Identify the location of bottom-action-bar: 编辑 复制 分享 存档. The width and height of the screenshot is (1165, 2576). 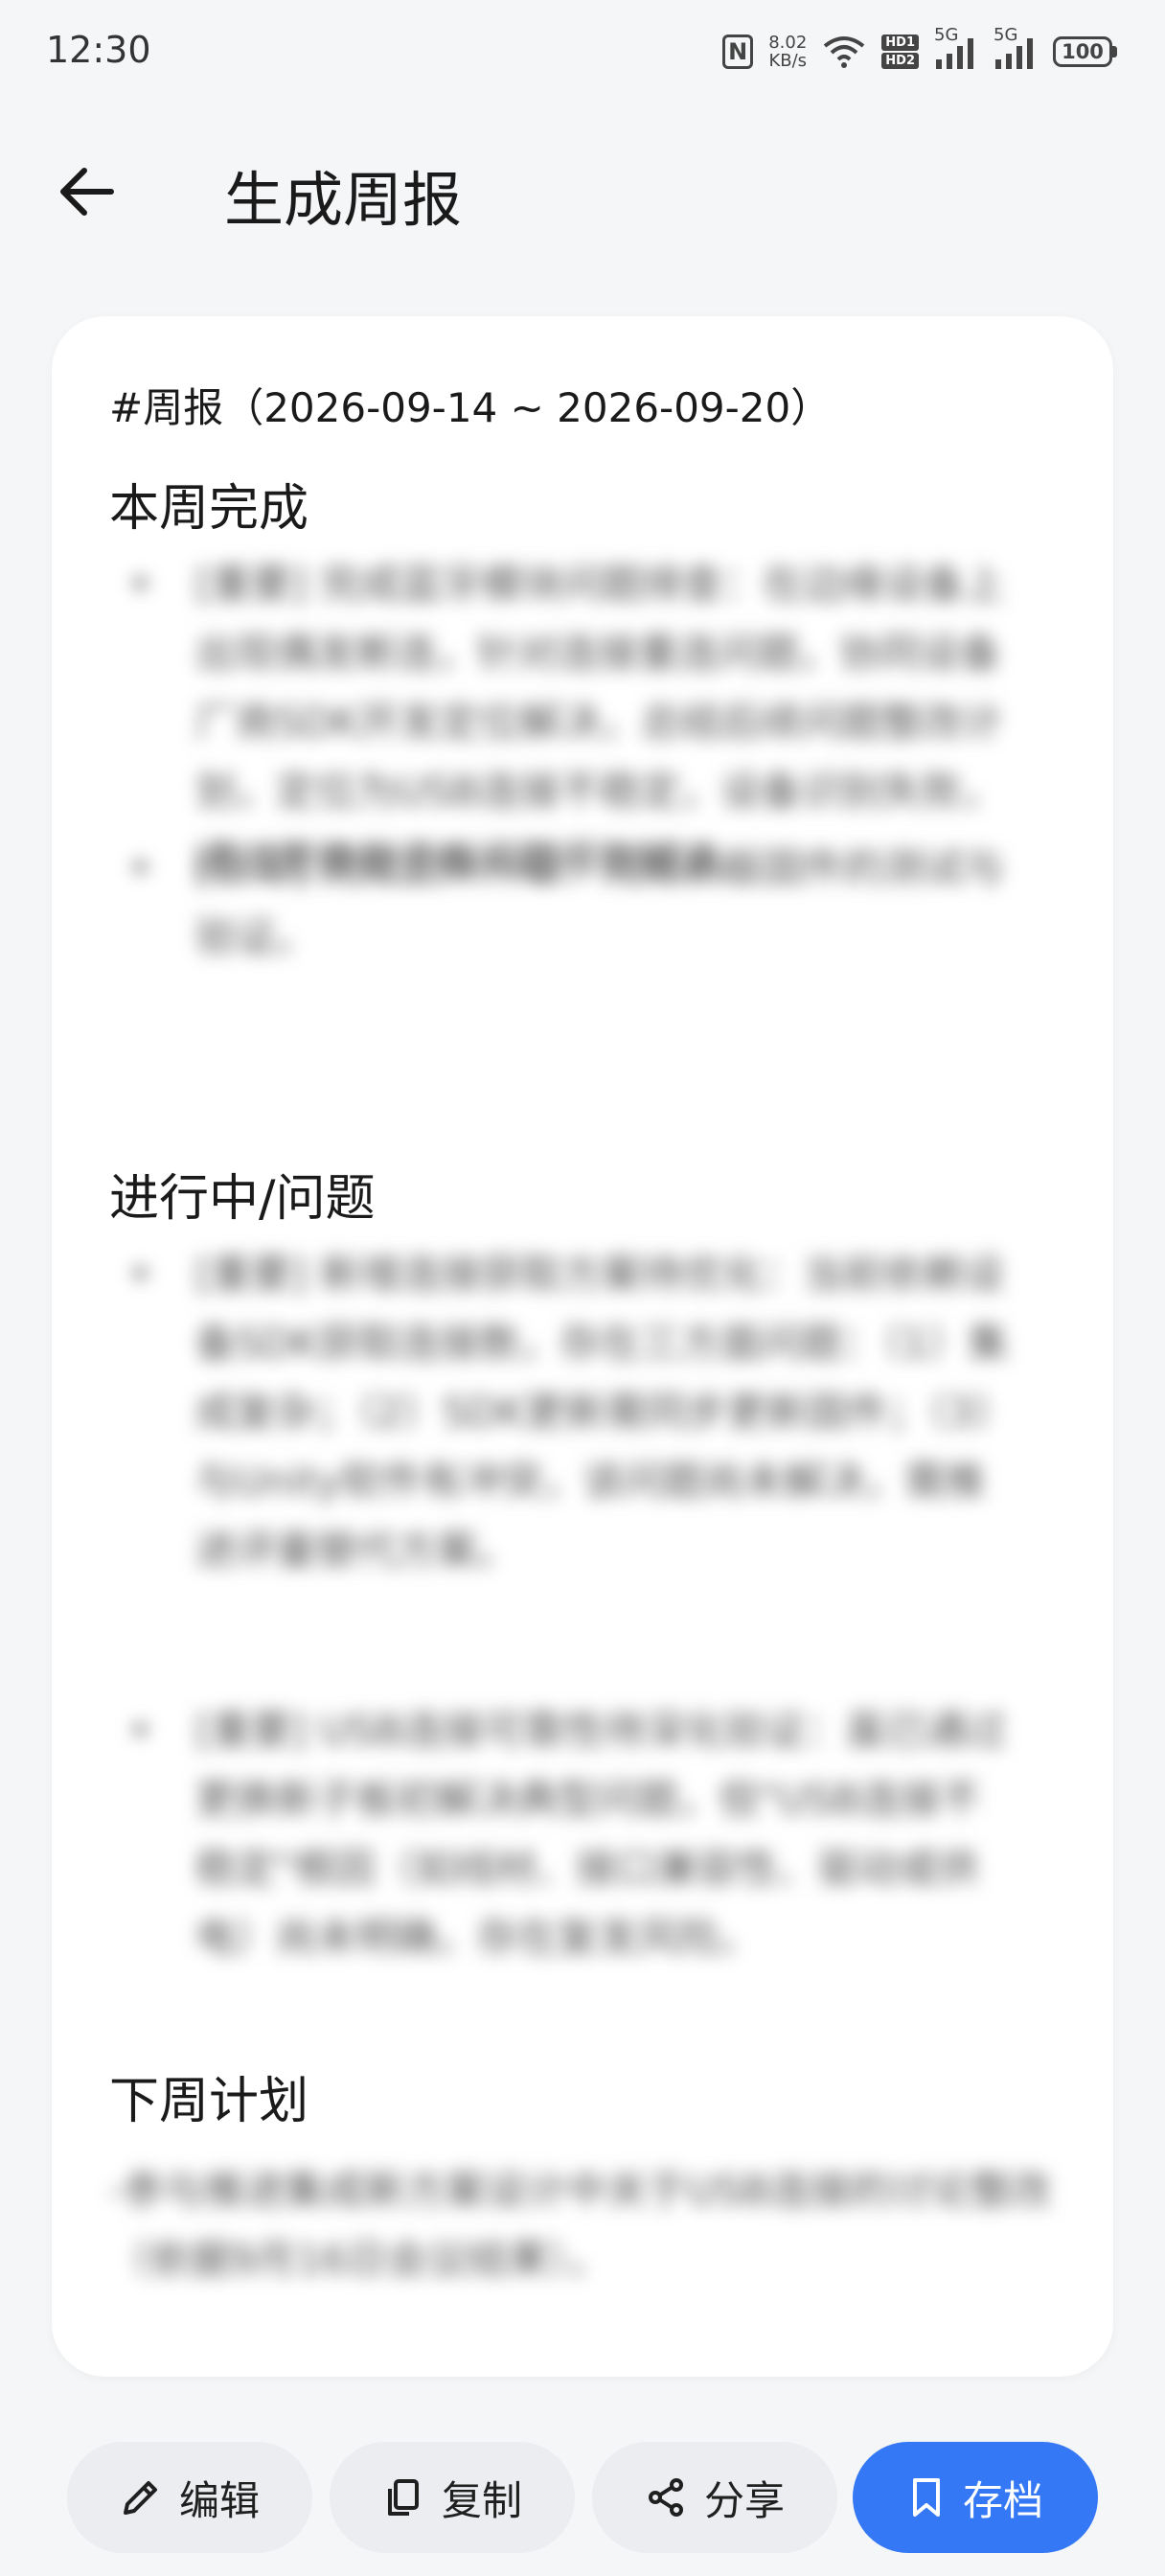
(582, 2497).